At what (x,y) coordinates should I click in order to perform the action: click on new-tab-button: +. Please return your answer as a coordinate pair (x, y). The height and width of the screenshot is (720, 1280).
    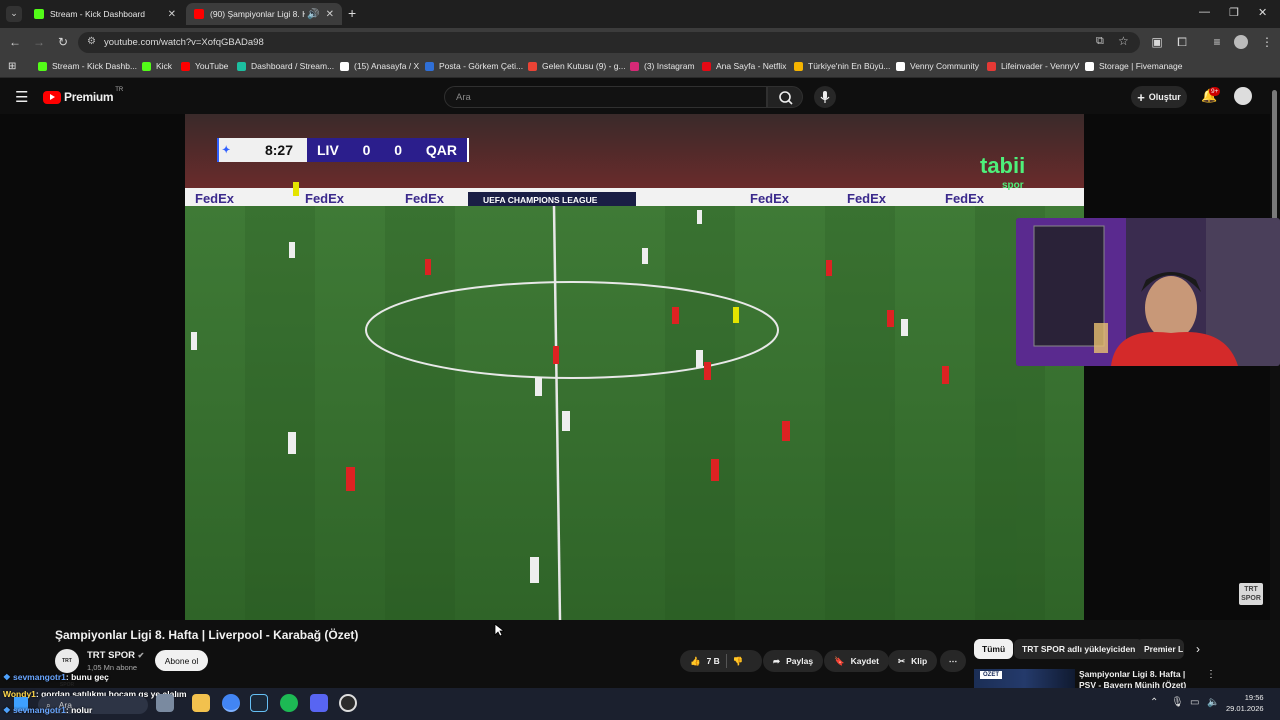
    Looking at the image, I should click on (352, 13).